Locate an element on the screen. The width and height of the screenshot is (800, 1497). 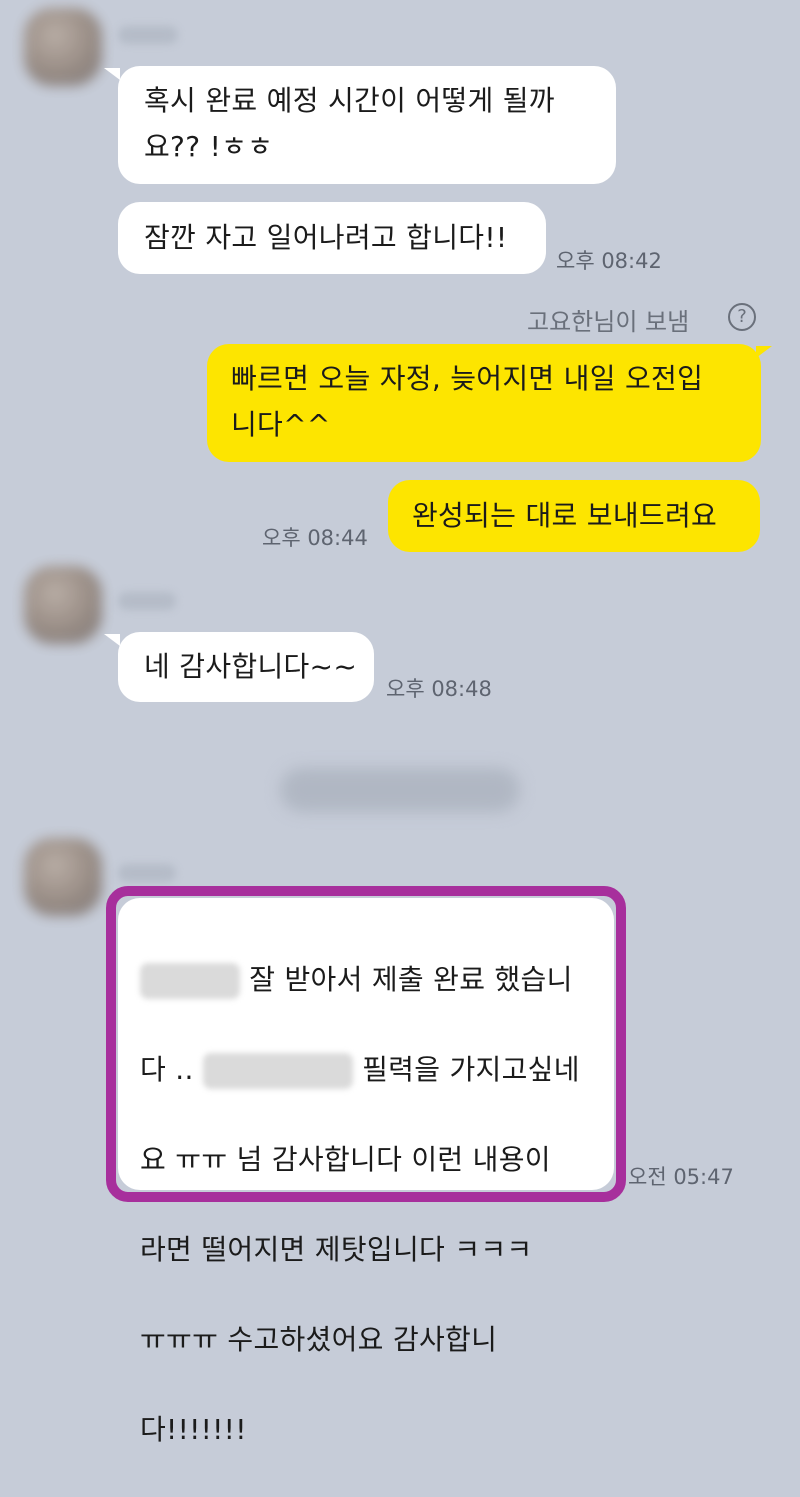
message-timestamp: 오후 08:44 is located at coordinates (315, 538).